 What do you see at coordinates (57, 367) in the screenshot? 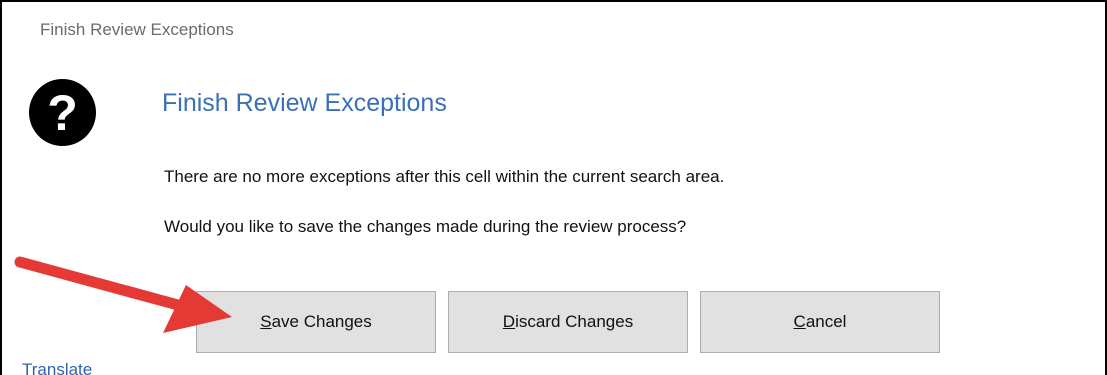
I see `translate-link: Translate` at bounding box center [57, 367].